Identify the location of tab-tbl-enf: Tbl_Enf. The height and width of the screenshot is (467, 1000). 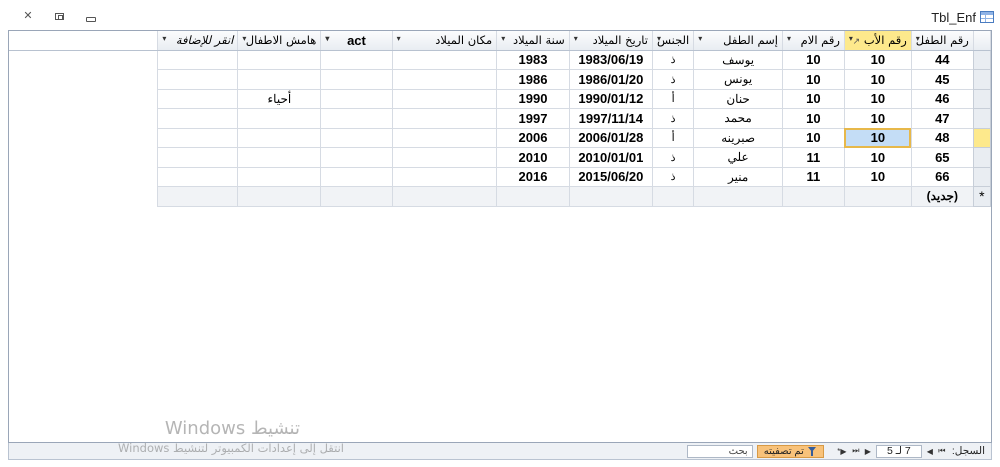
(962, 17).